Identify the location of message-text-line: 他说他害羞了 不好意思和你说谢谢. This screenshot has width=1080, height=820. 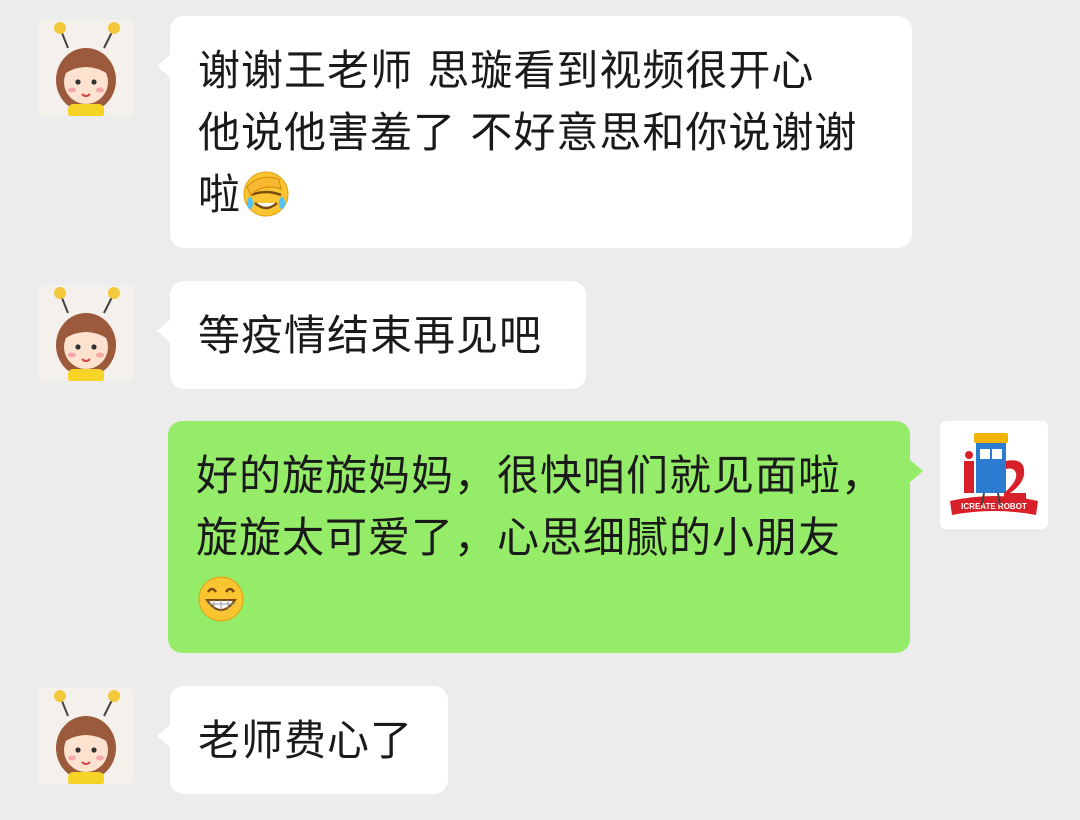
(528, 132).